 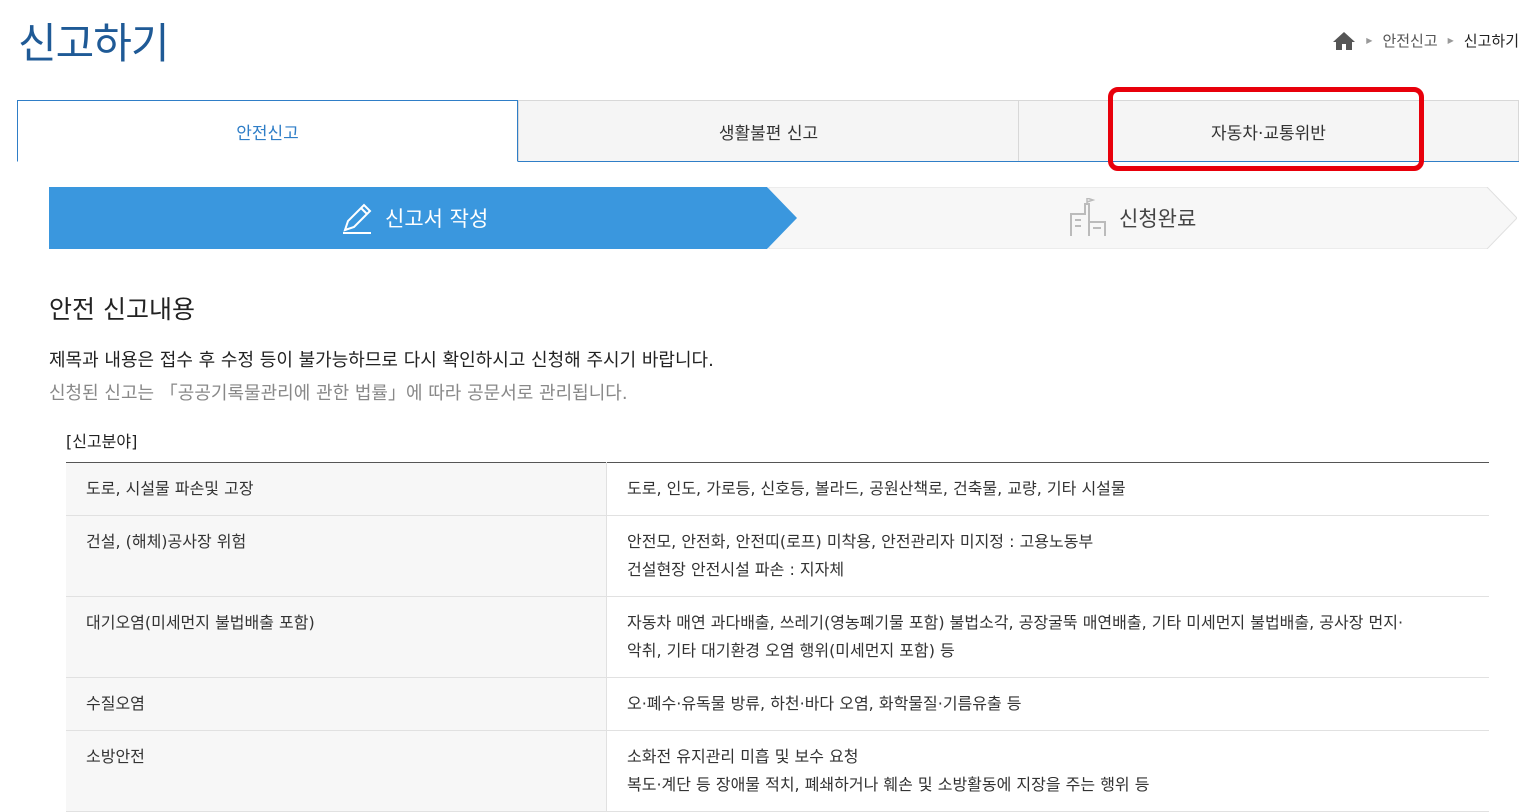 I want to click on steps-background, so click(x=783, y=218).